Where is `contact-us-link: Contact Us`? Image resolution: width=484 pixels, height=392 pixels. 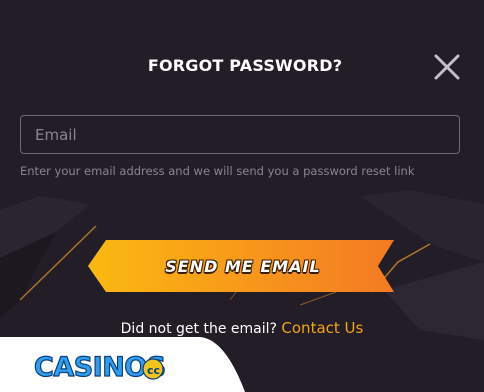
contact-us-link: Contact Us is located at coordinates (322, 328).